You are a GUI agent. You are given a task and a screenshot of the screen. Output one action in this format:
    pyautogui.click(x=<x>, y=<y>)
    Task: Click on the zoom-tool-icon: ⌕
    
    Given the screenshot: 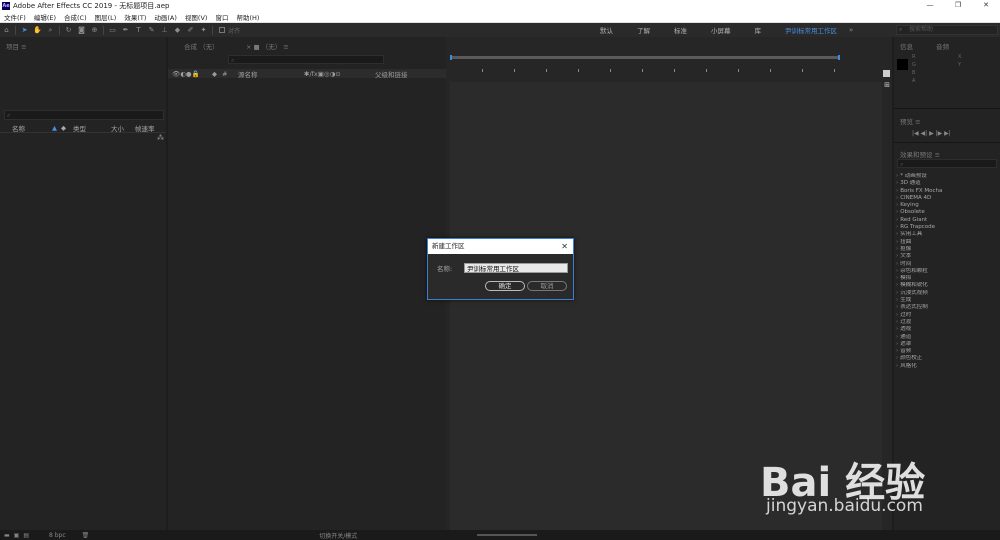 What is the action you would take?
    pyautogui.click(x=50, y=30)
    